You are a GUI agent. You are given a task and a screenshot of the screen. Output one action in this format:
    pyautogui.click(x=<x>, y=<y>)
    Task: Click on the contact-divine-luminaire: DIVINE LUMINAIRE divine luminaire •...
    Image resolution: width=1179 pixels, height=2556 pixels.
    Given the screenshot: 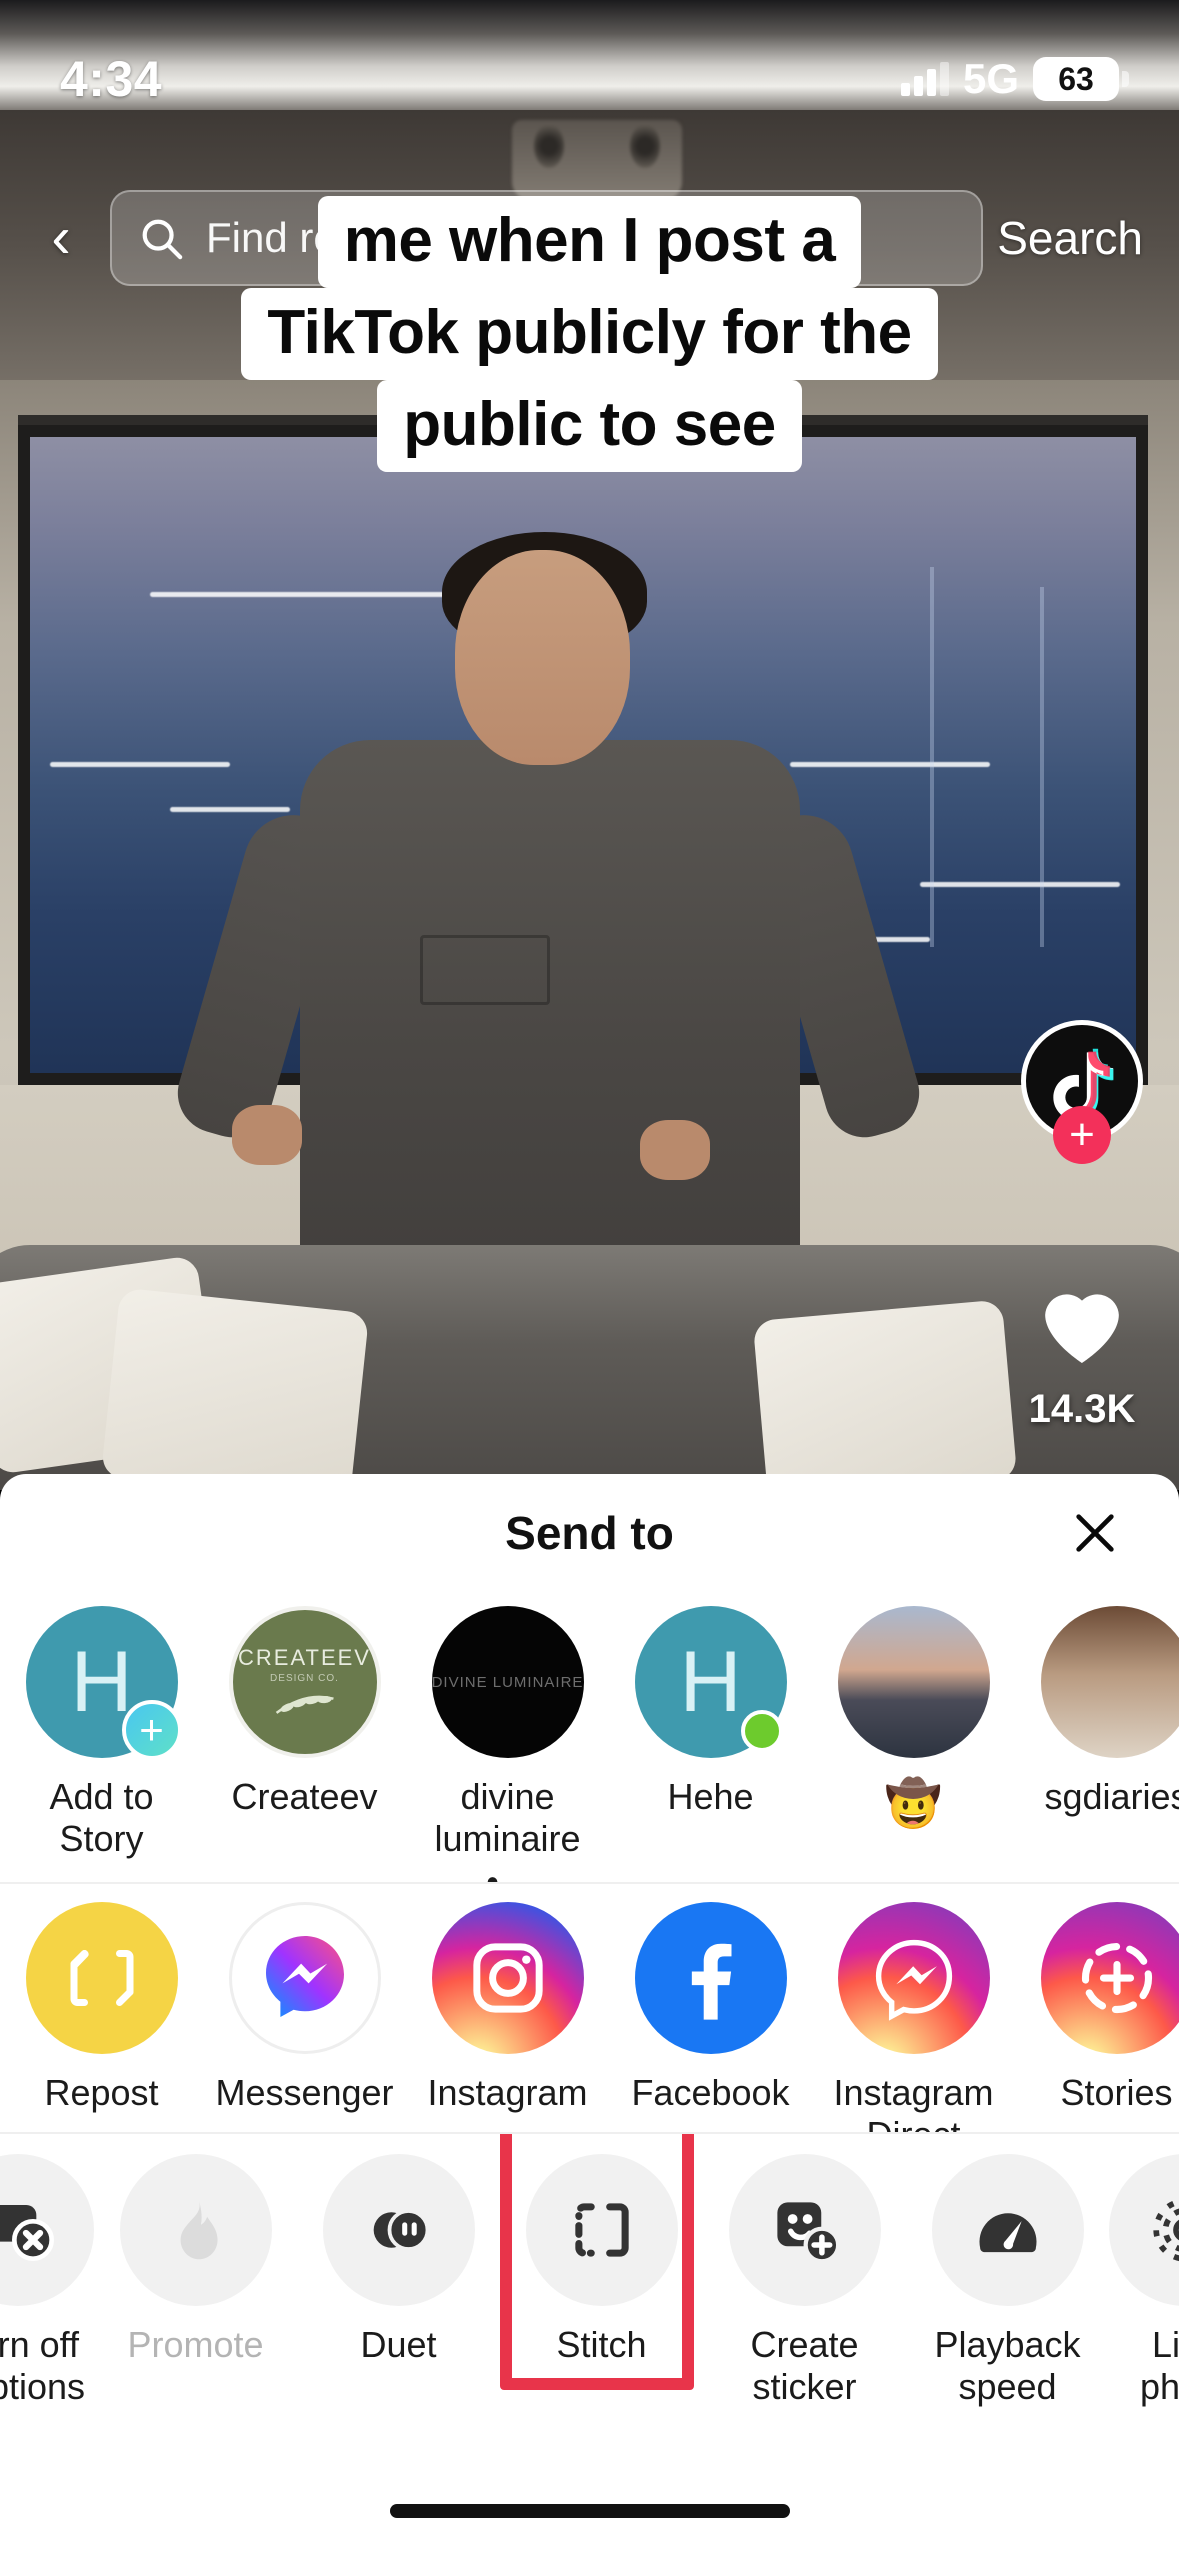 What is the action you would take?
    pyautogui.click(x=507, y=1744)
    